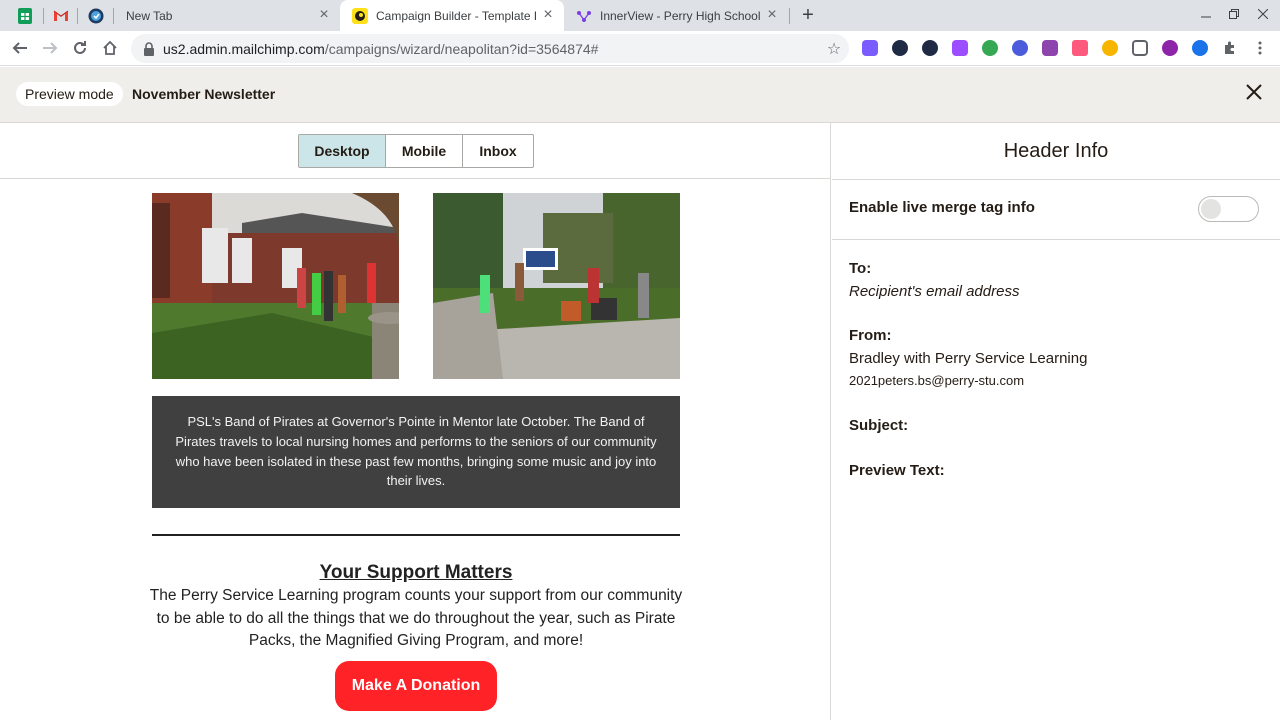 The height and width of the screenshot is (720, 1280). What do you see at coordinates (990, 48) in the screenshot?
I see `google-extension-icon` at bounding box center [990, 48].